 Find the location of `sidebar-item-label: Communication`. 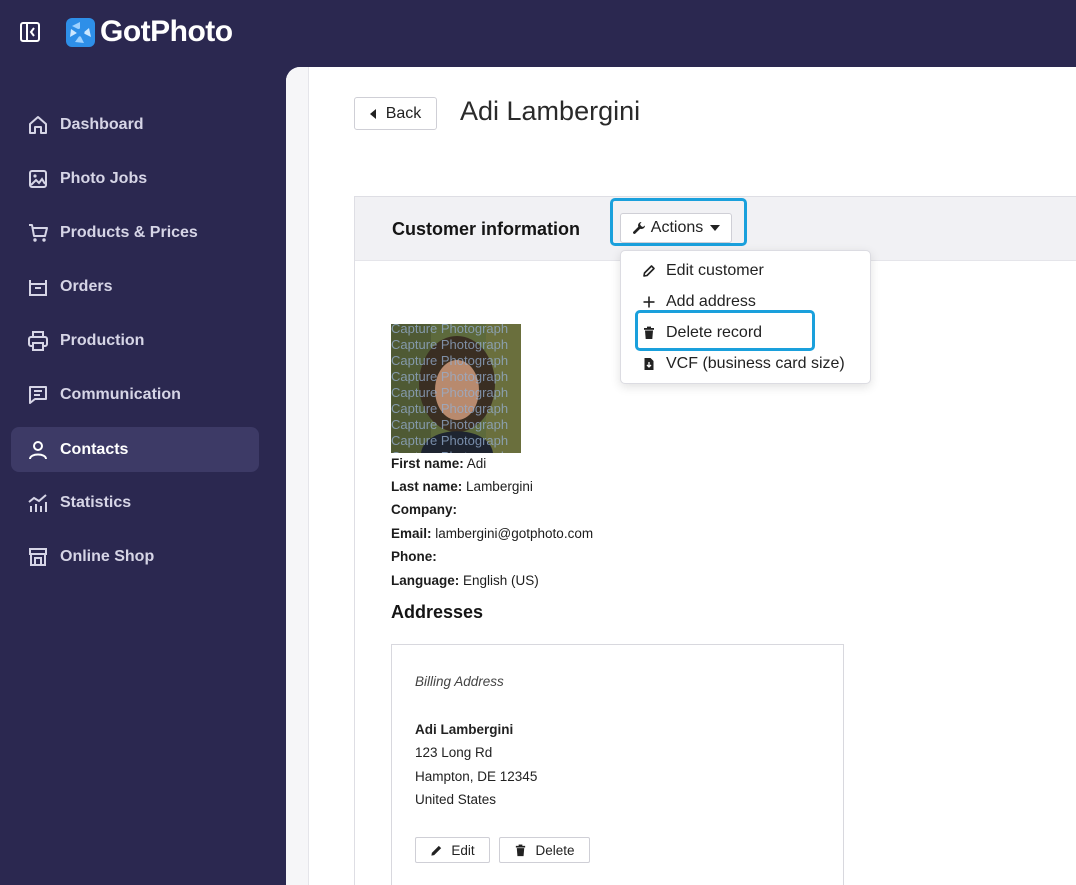

sidebar-item-label: Communication is located at coordinates (120, 394).